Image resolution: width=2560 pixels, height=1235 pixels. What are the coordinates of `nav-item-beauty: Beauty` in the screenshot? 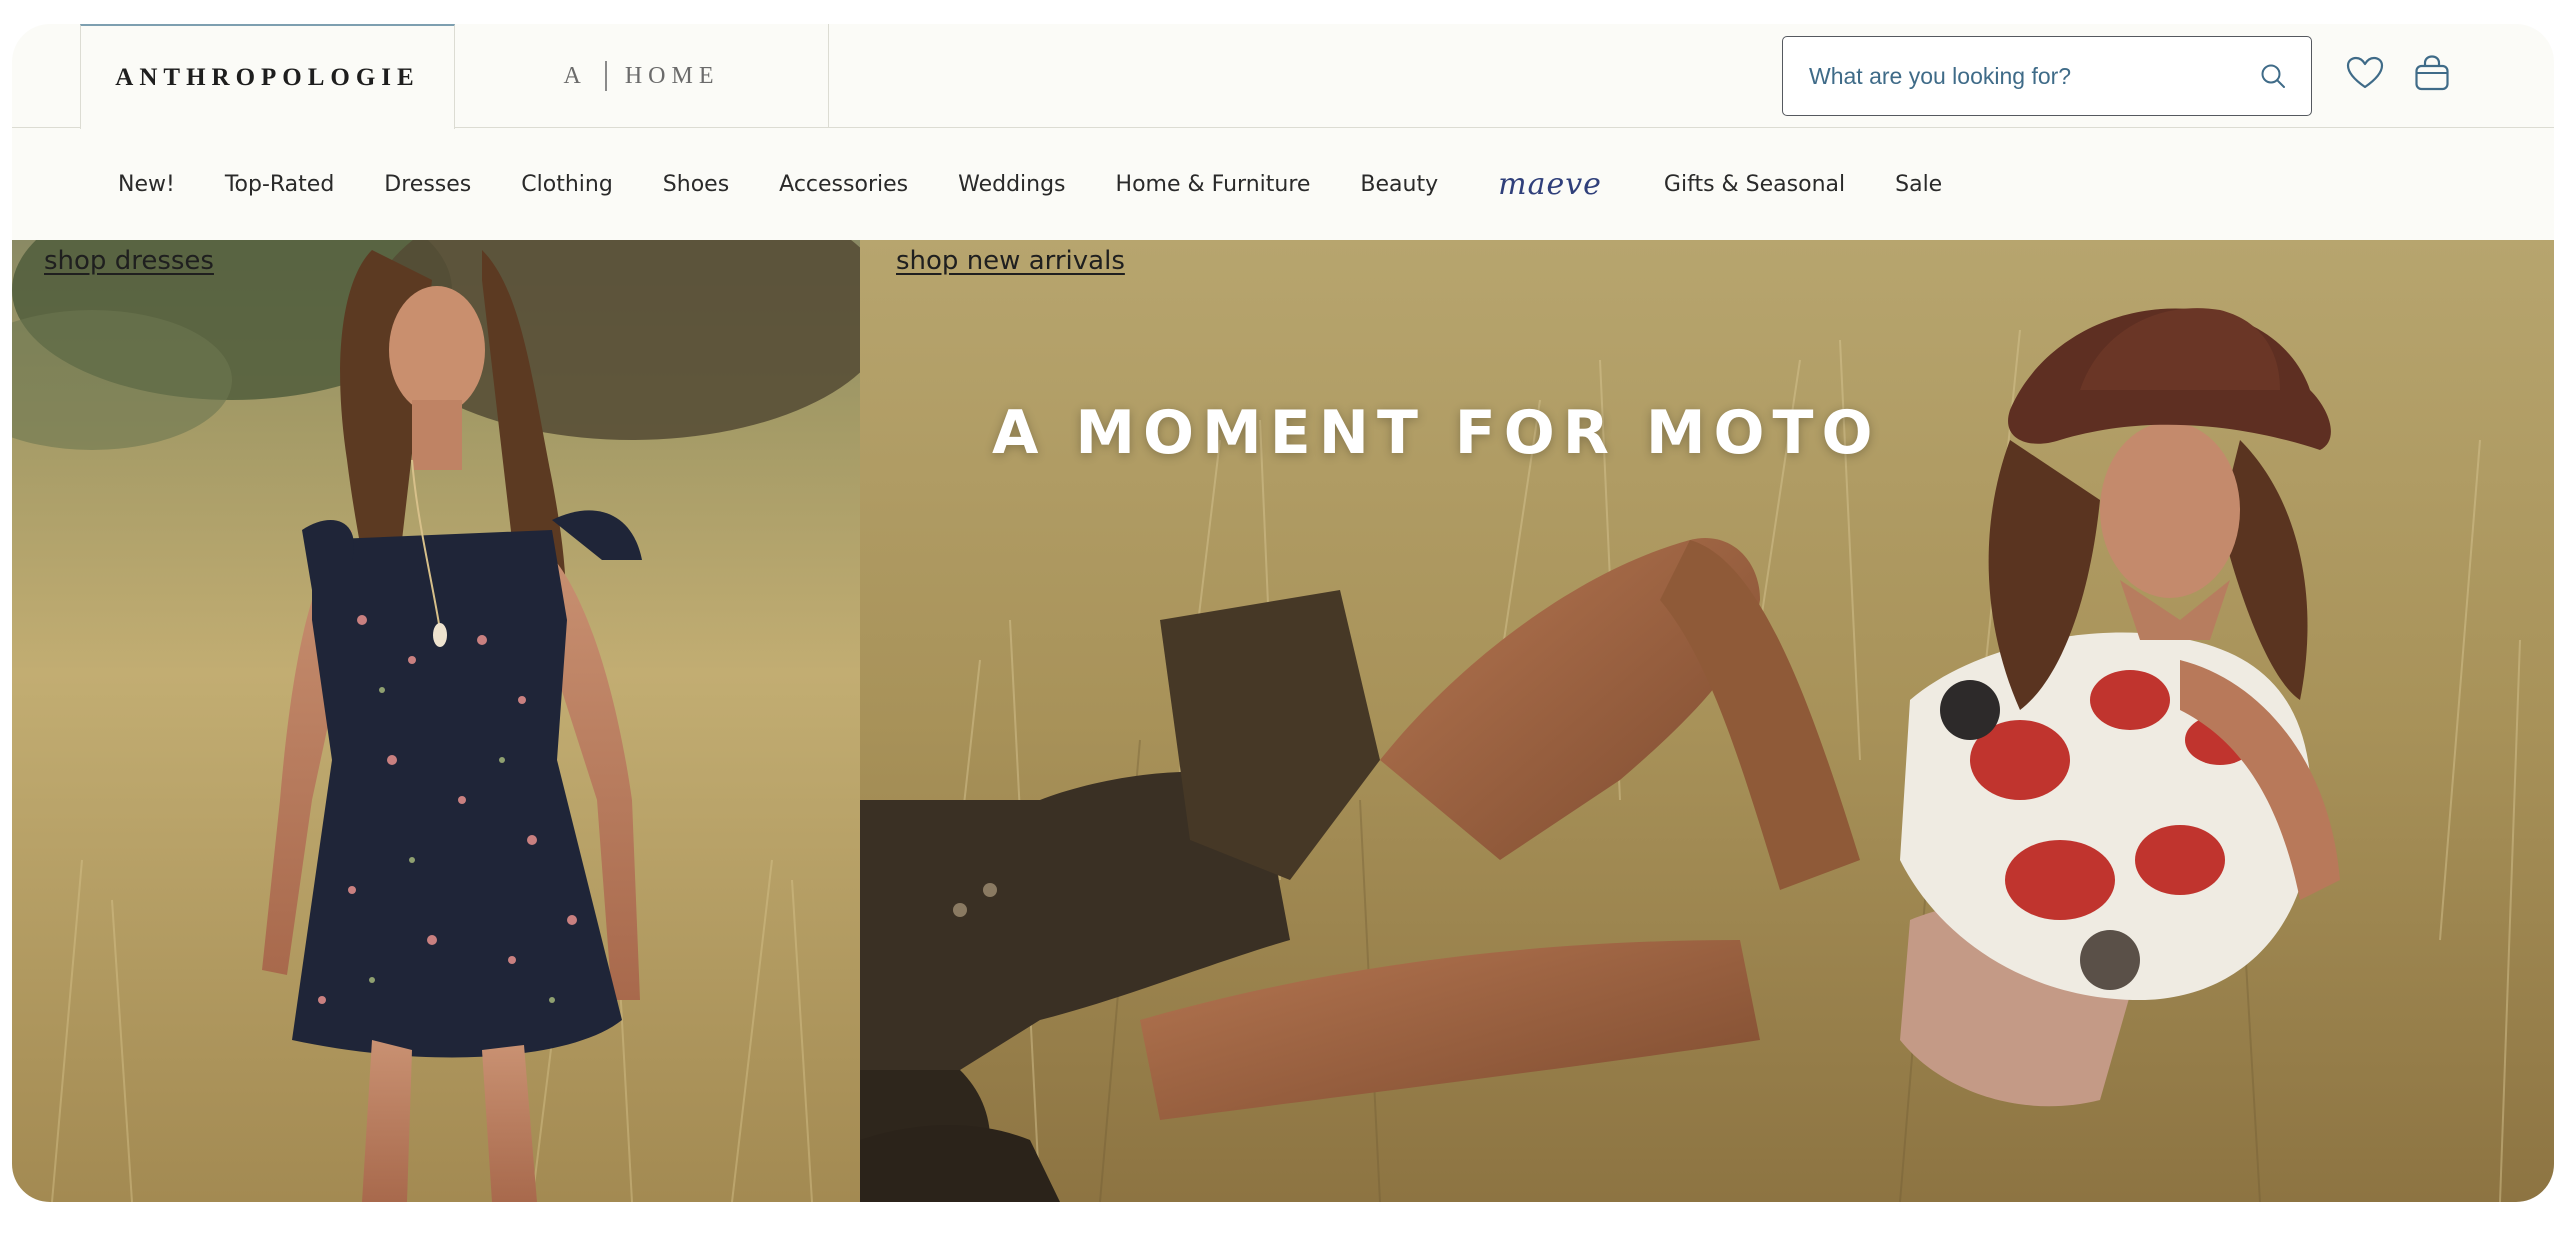 It's located at (1399, 184).